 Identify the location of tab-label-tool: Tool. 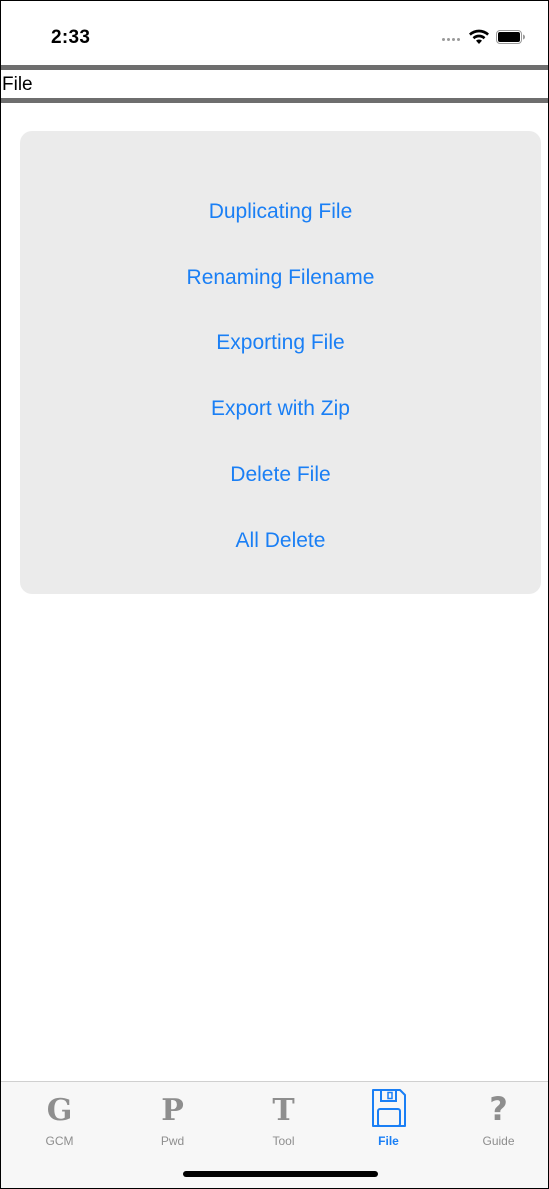
(283, 1141).